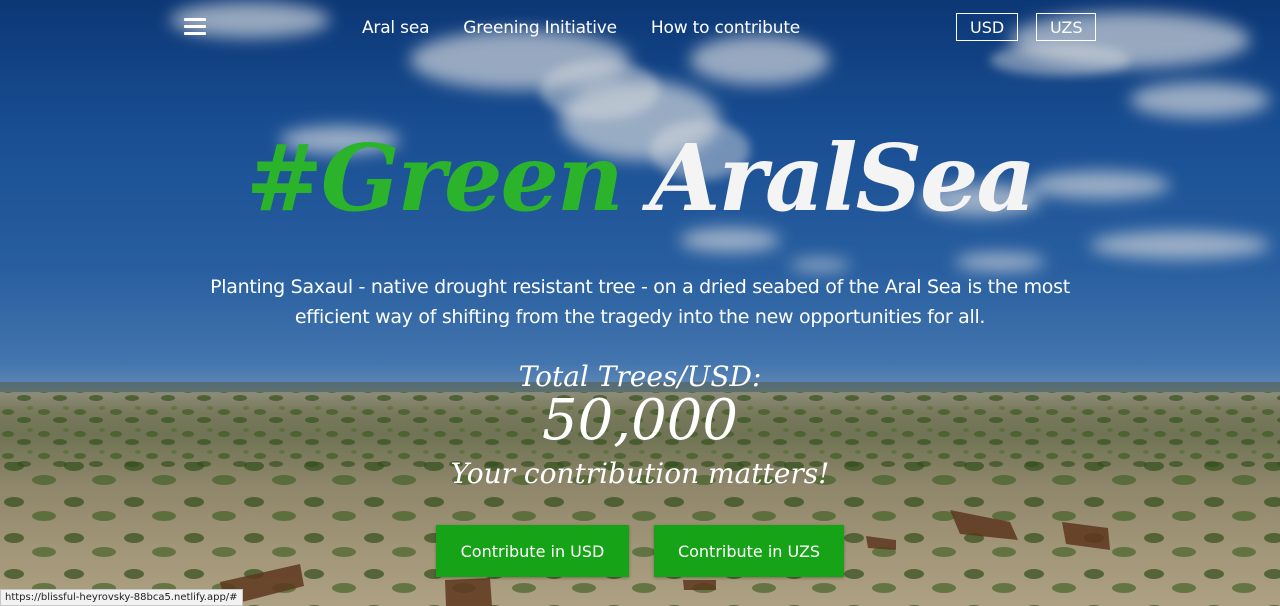 This screenshot has height=606, width=1280. What do you see at coordinates (540, 28) in the screenshot?
I see `nav-link-greening-initiative: Greening Initiative` at bounding box center [540, 28].